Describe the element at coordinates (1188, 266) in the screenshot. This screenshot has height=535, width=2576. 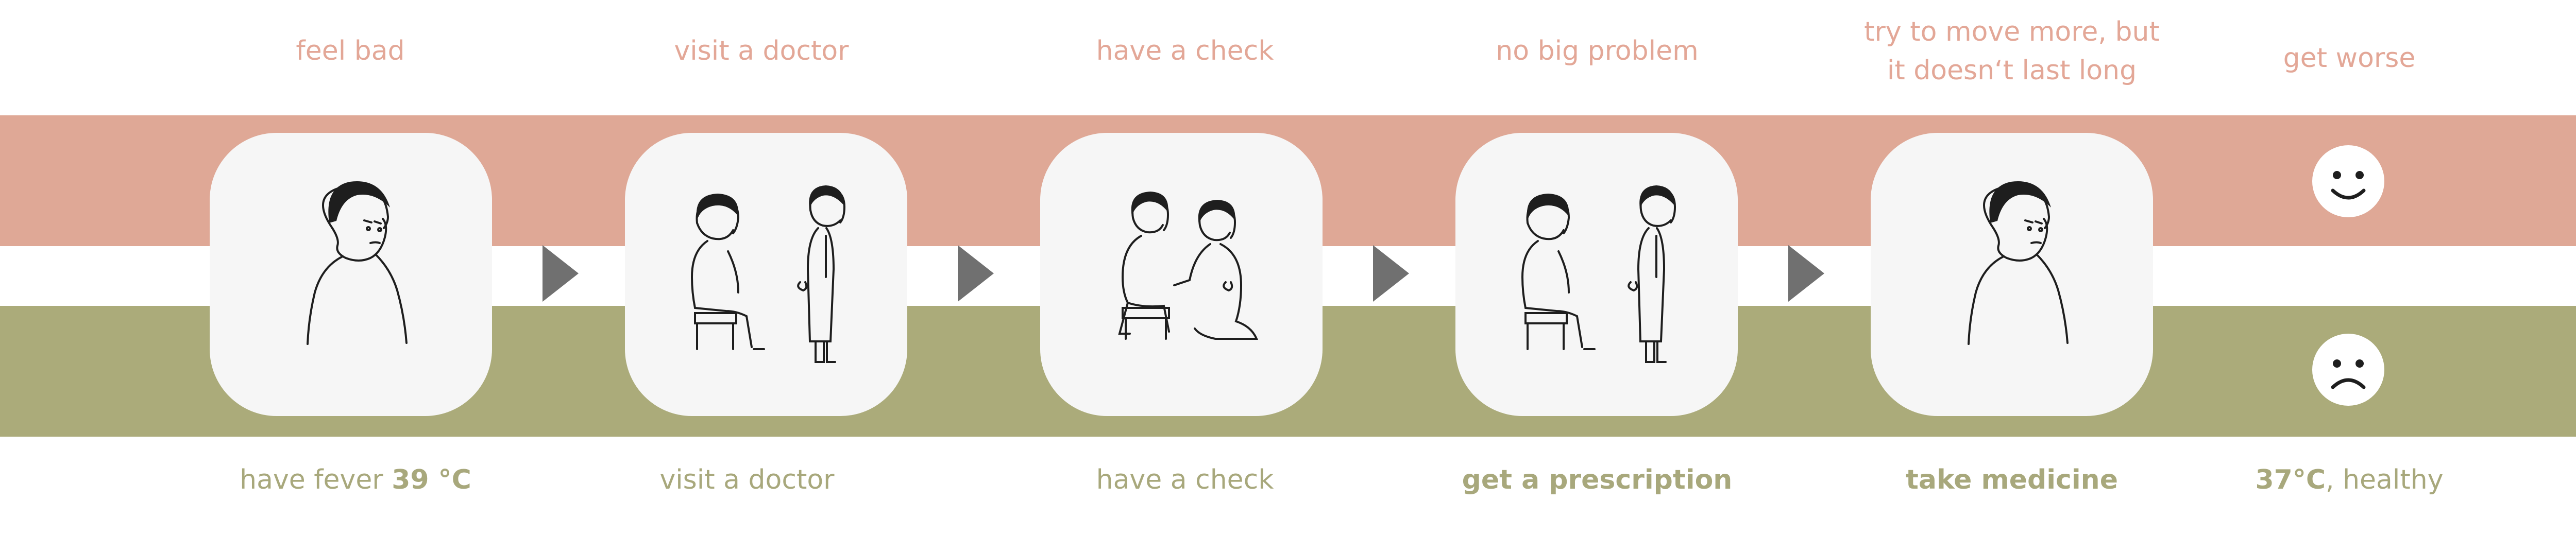
I see `doctor-examining-icon` at that location.